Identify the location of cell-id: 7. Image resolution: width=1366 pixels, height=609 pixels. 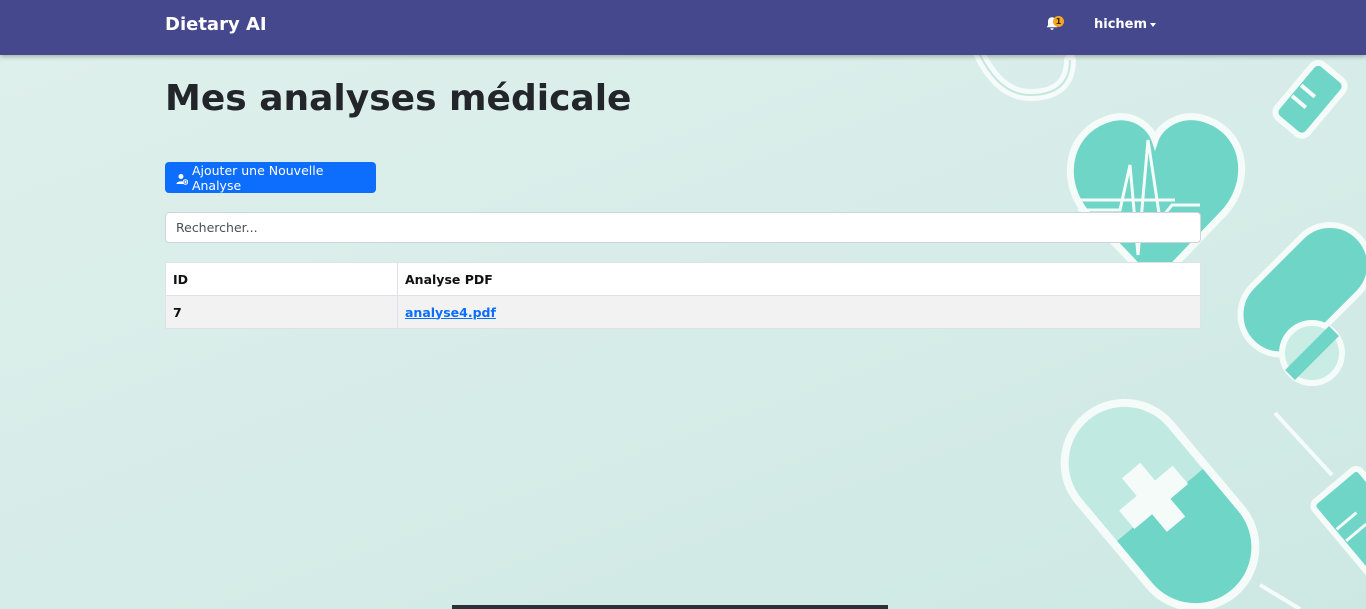
(281, 312).